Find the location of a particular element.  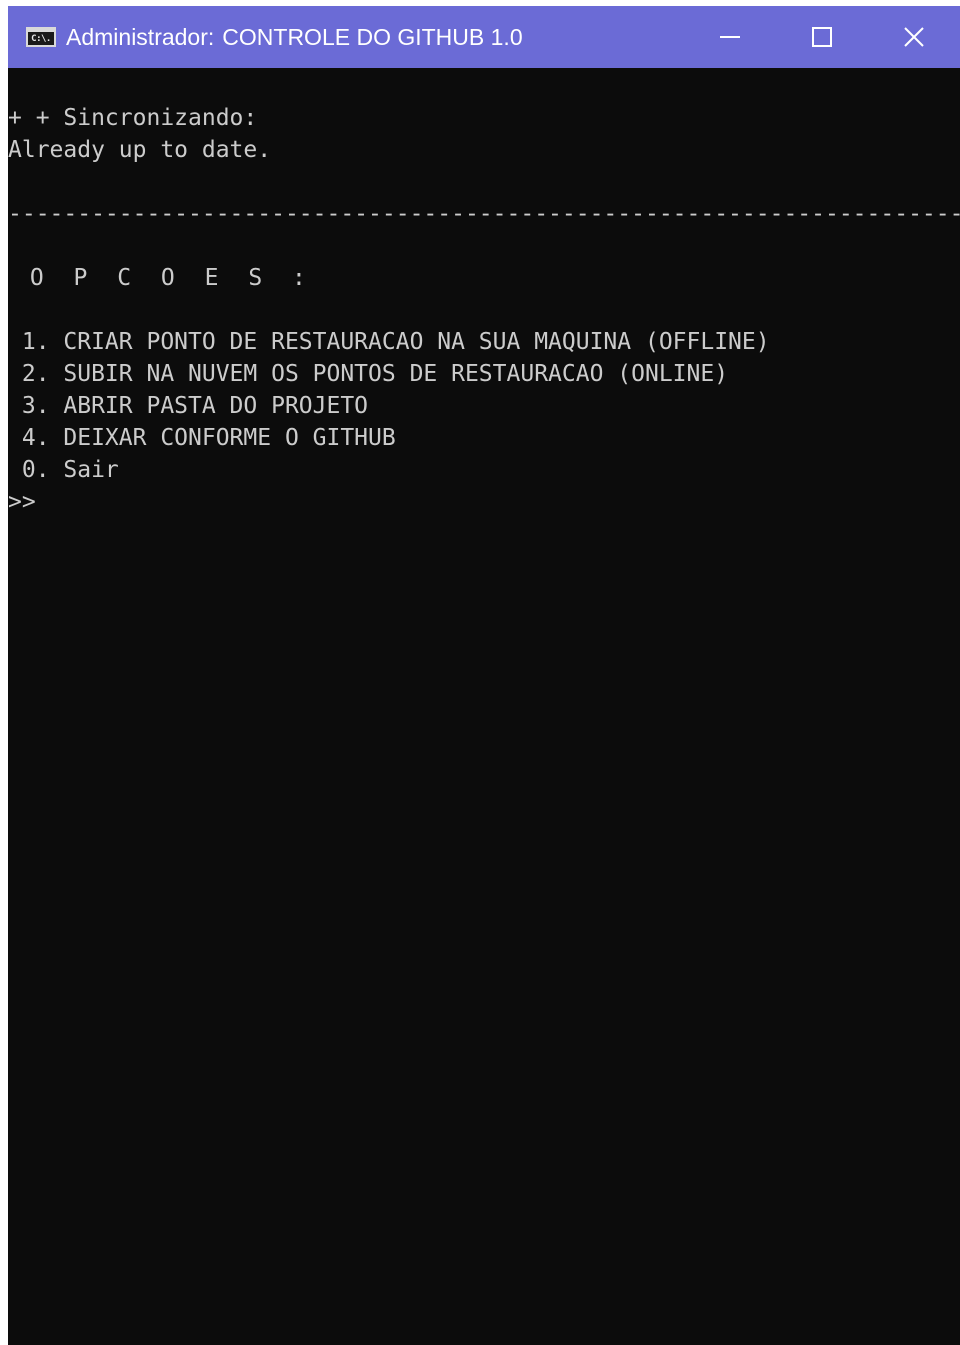

close-icon is located at coordinates (914, 37).